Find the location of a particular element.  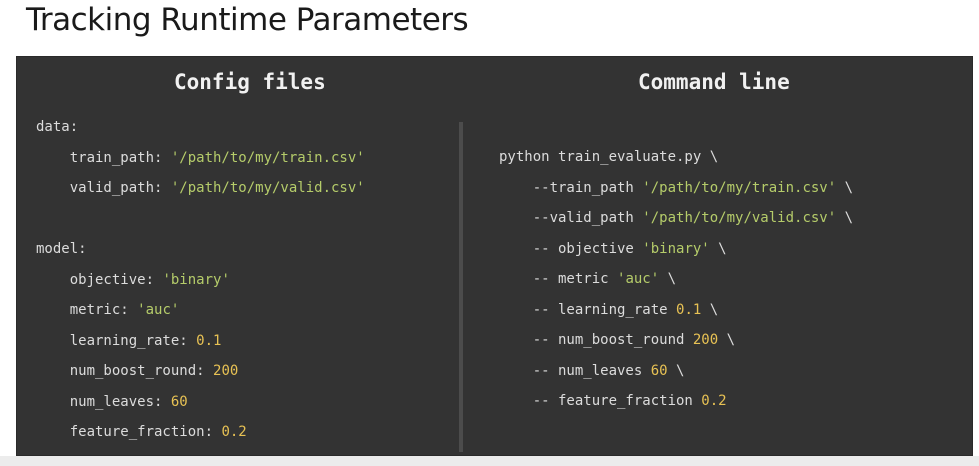

config-line is located at coordinates (200, 219).